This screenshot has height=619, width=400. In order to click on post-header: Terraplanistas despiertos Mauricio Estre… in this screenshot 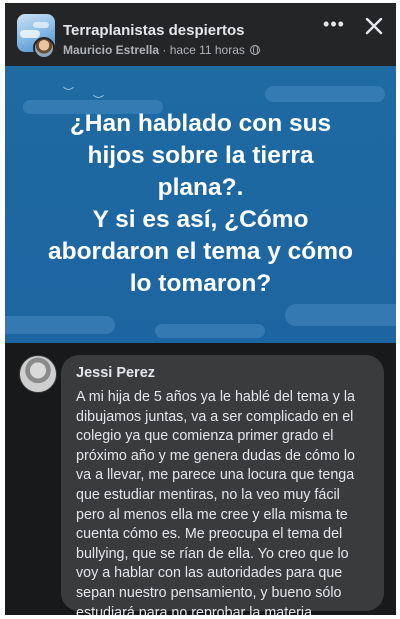, I will do `click(200, 34)`.